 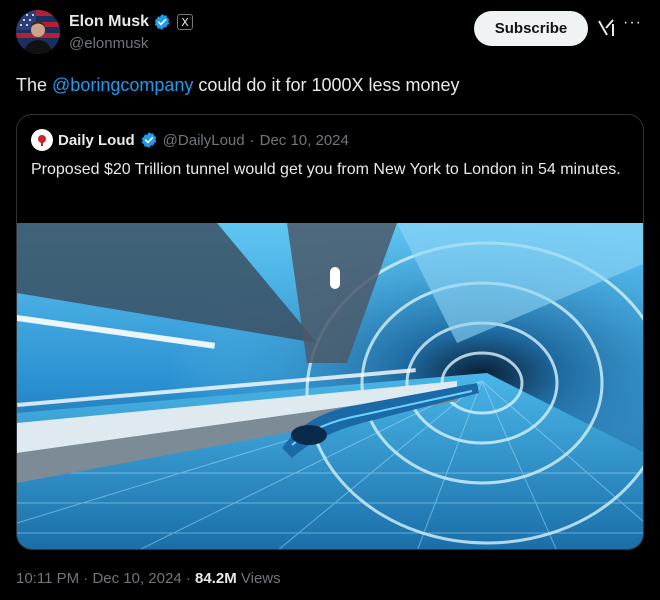 I want to click on post-time: 10:11 PM, so click(x=47, y=578).